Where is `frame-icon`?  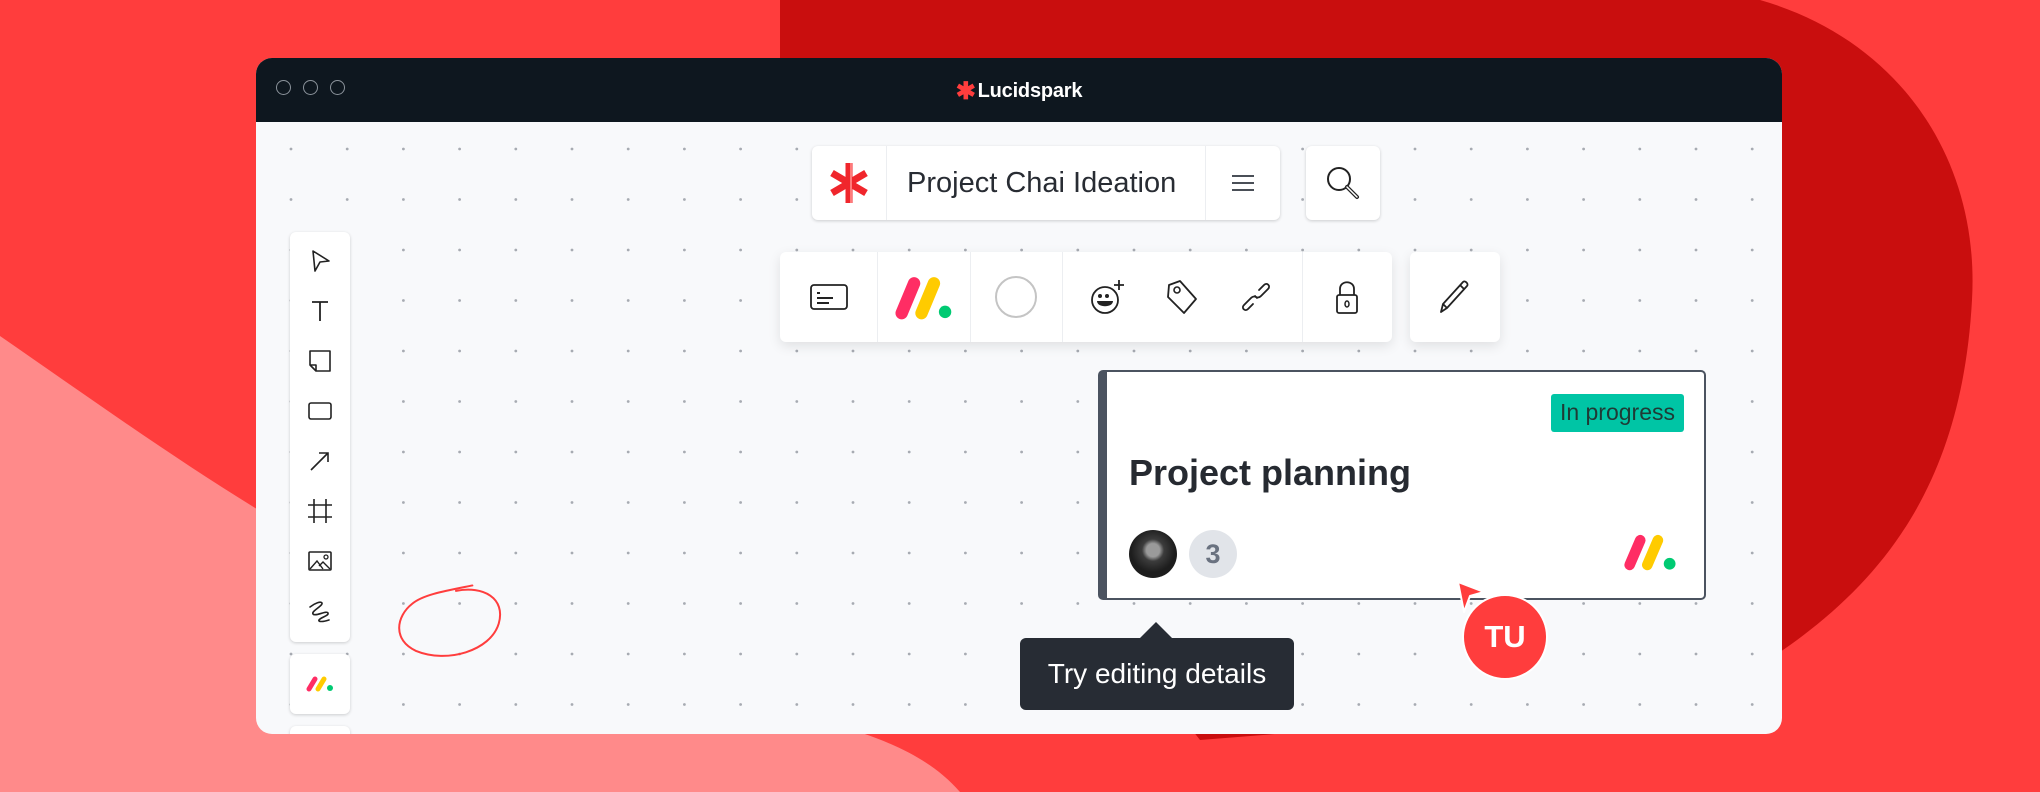
frame-icon is located at coordinates (320, 511).